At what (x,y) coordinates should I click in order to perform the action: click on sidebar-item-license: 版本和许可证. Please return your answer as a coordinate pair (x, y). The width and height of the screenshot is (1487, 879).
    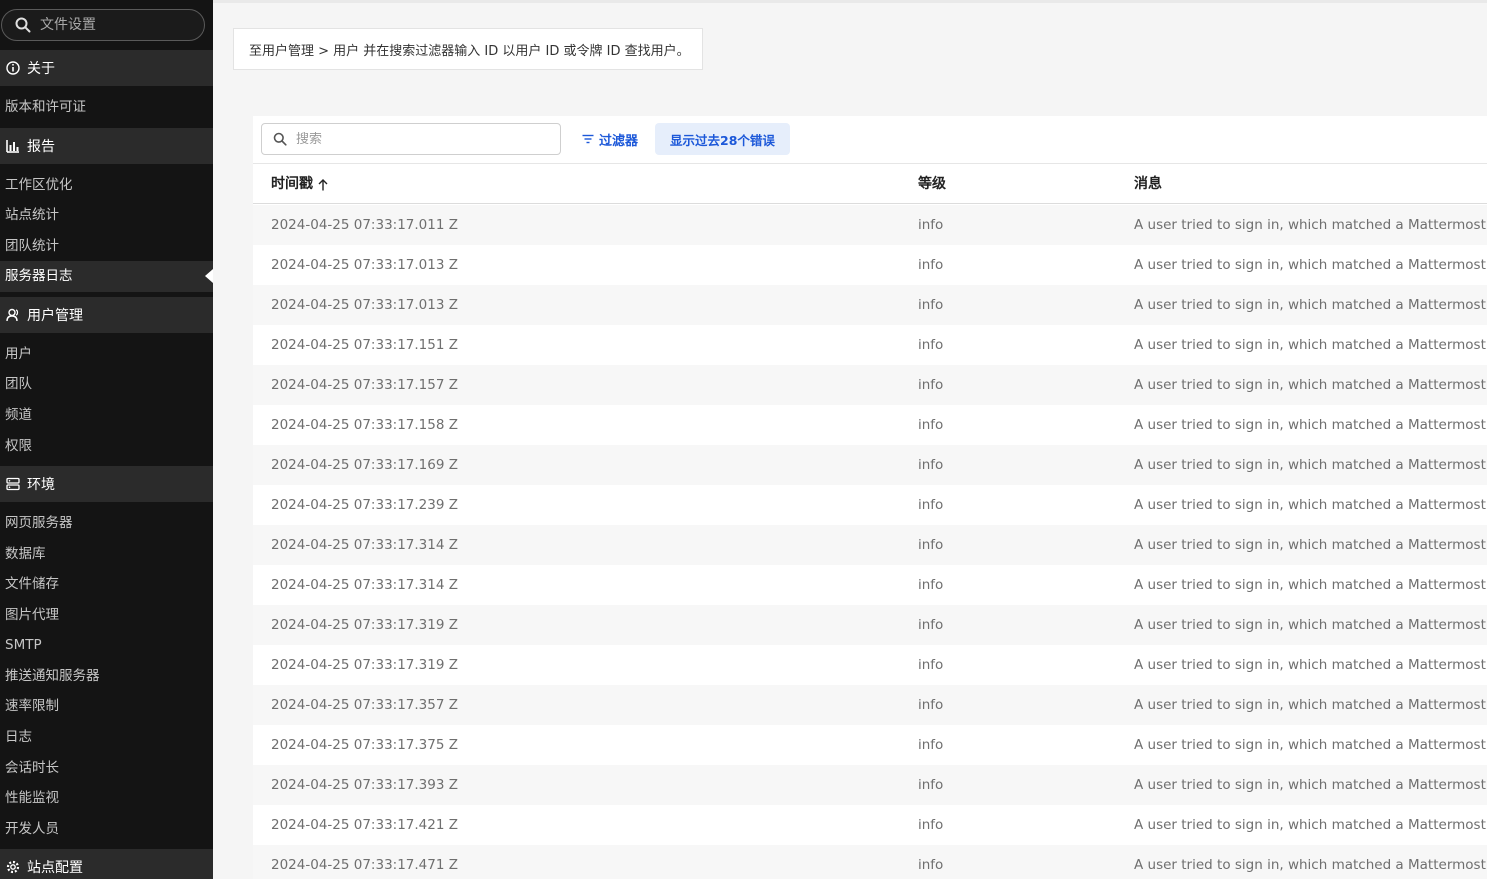
    Looking at the image, I should click on (105, 107).